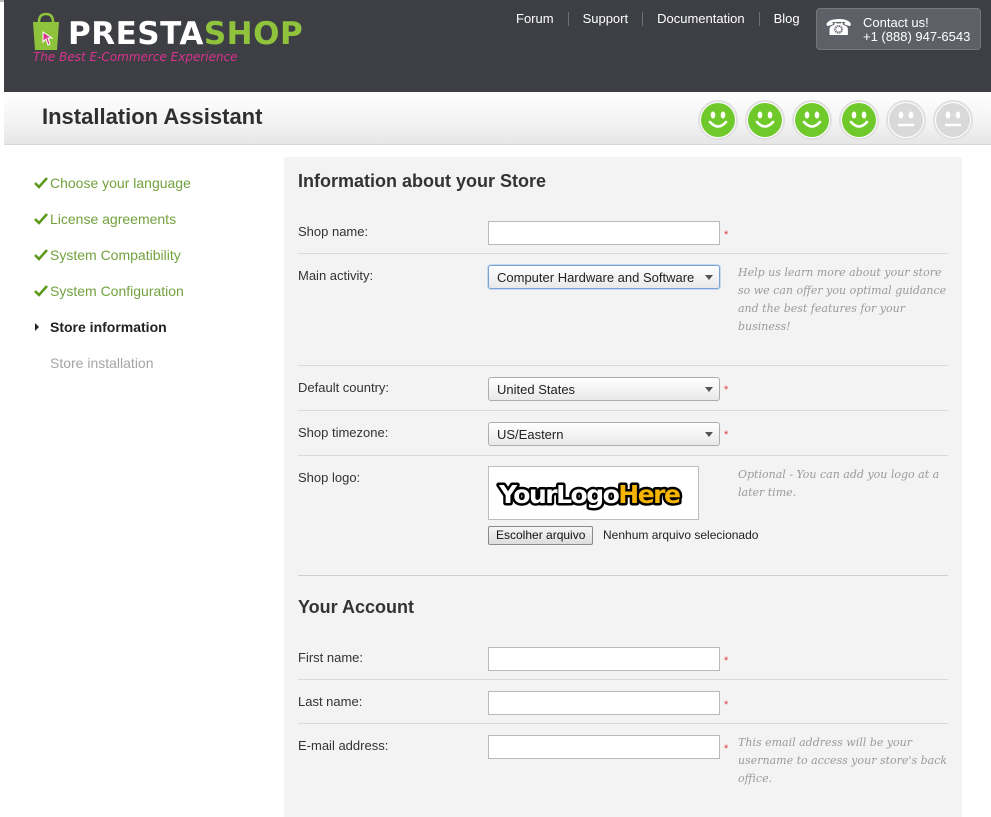  I want to click on section-divider, so click(623, 575).